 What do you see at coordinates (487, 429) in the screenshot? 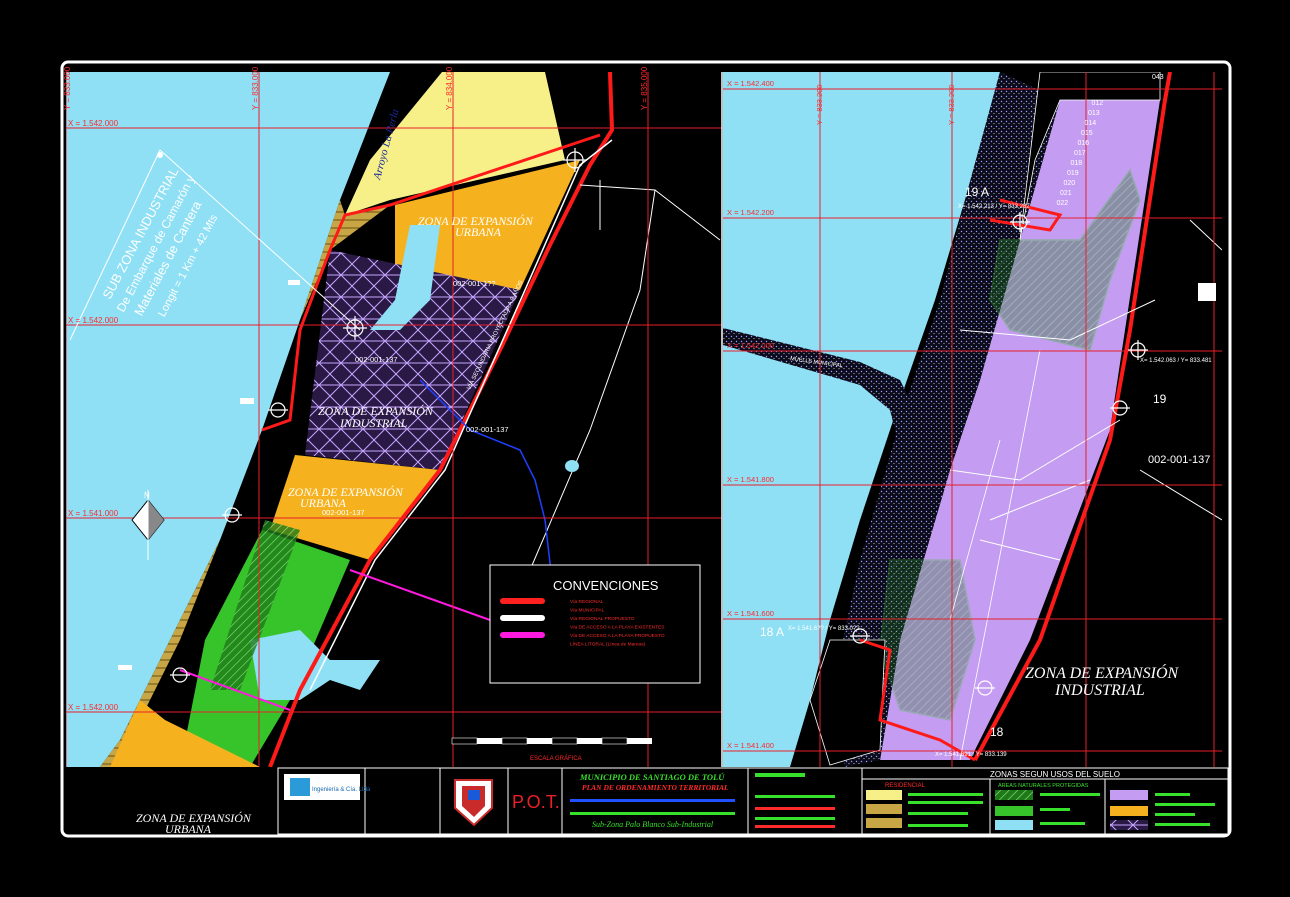
I see `parcel-label-3: 002-001-137` at bounding box center [487, 429].